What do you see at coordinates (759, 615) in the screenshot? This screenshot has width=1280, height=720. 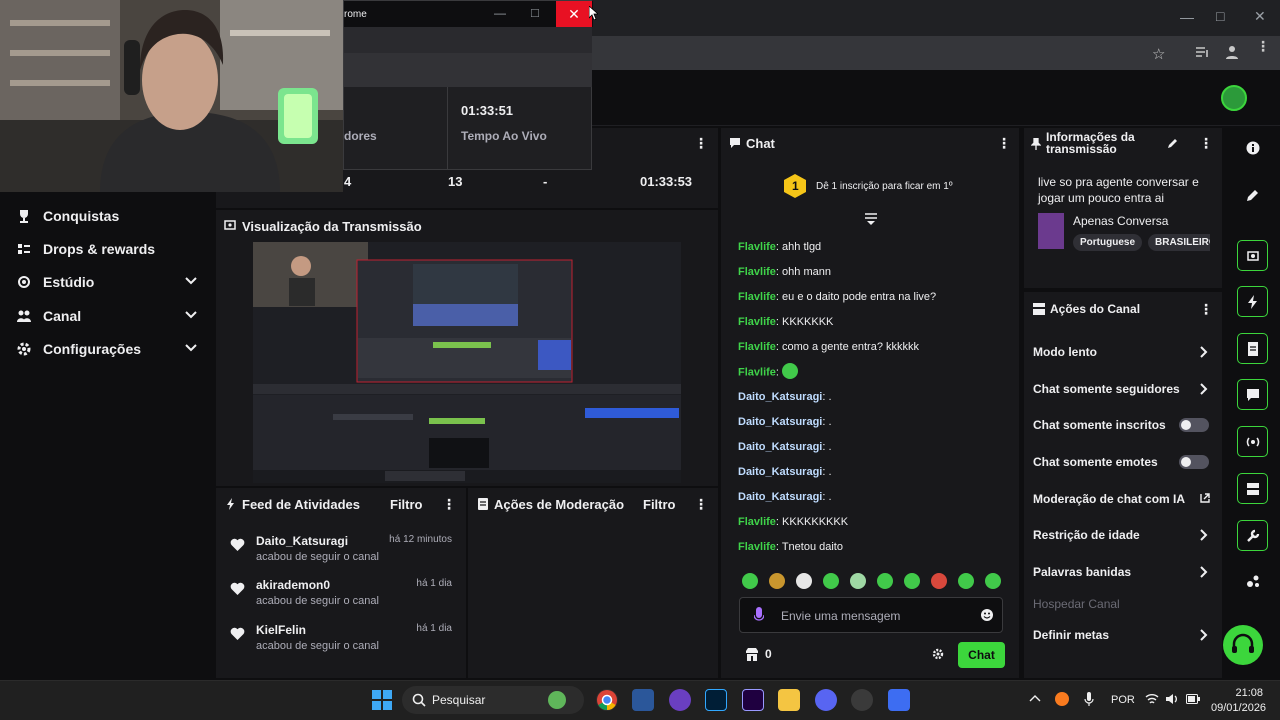 I see `microphone-icon` at bounding box center [759, 615].